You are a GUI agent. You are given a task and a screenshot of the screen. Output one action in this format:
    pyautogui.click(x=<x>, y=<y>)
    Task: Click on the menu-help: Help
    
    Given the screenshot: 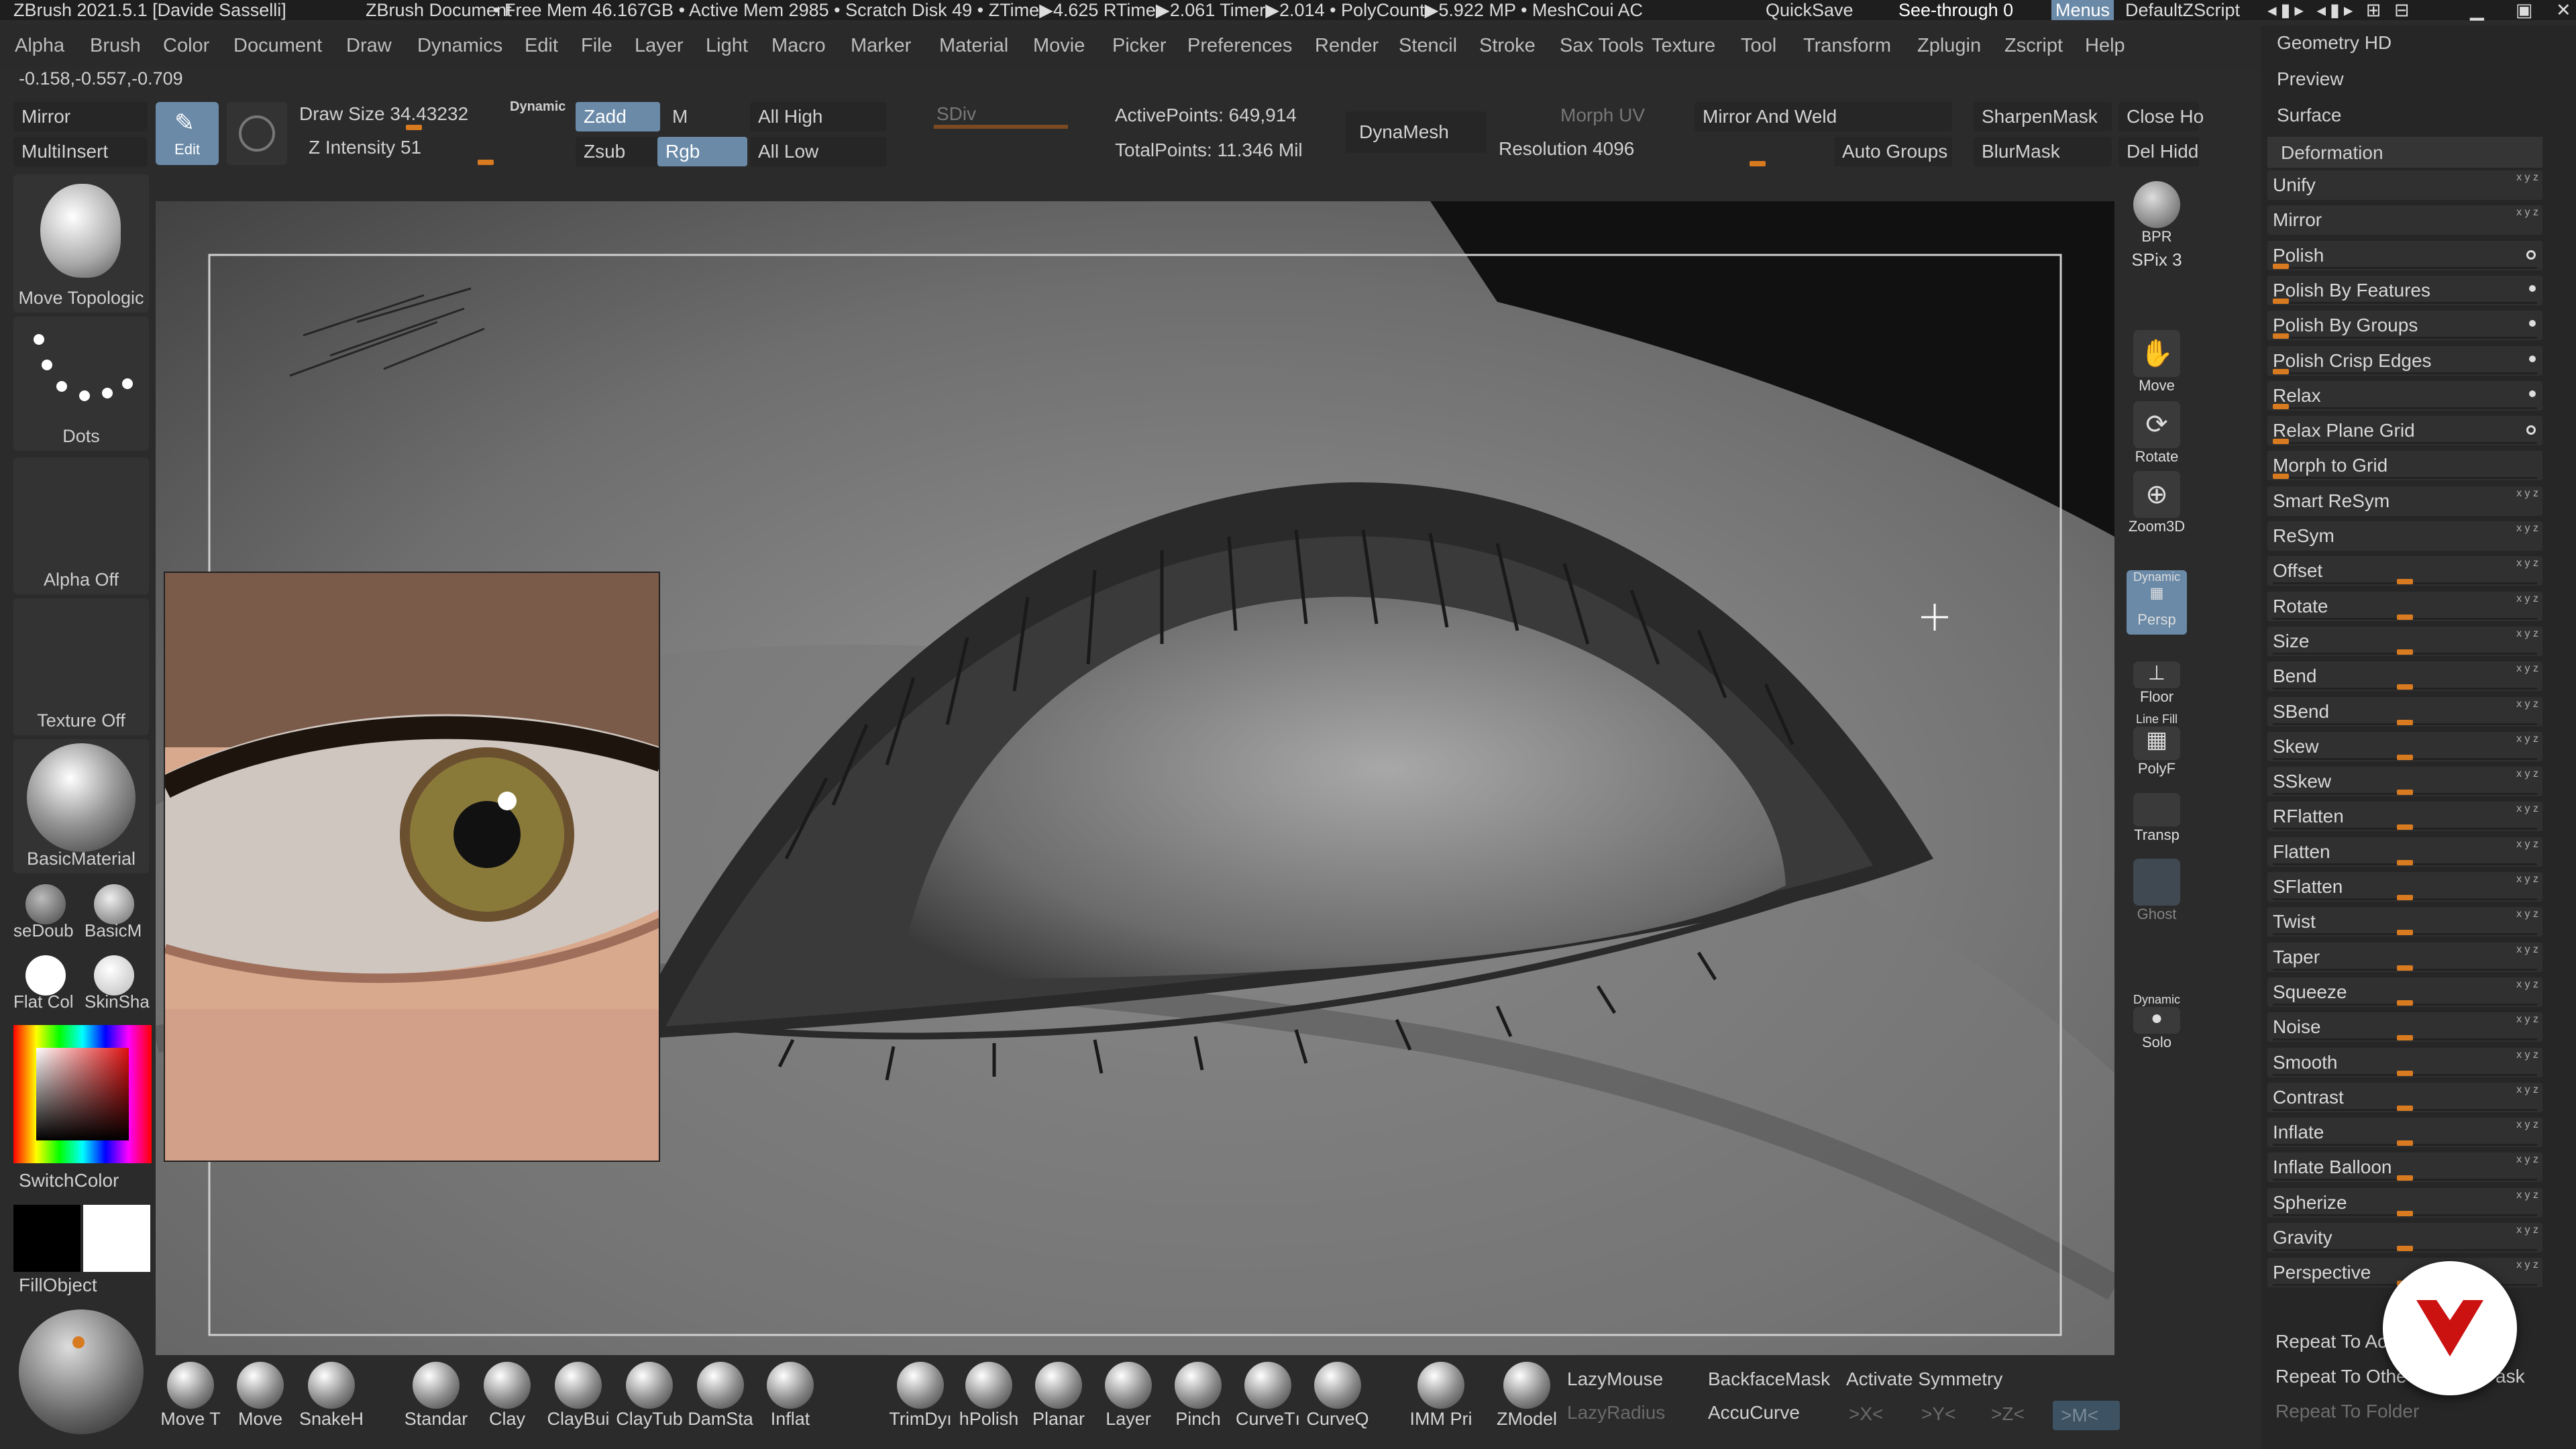 What is the action you would take?
    pyautogui.click(x=2105, y=46)
    